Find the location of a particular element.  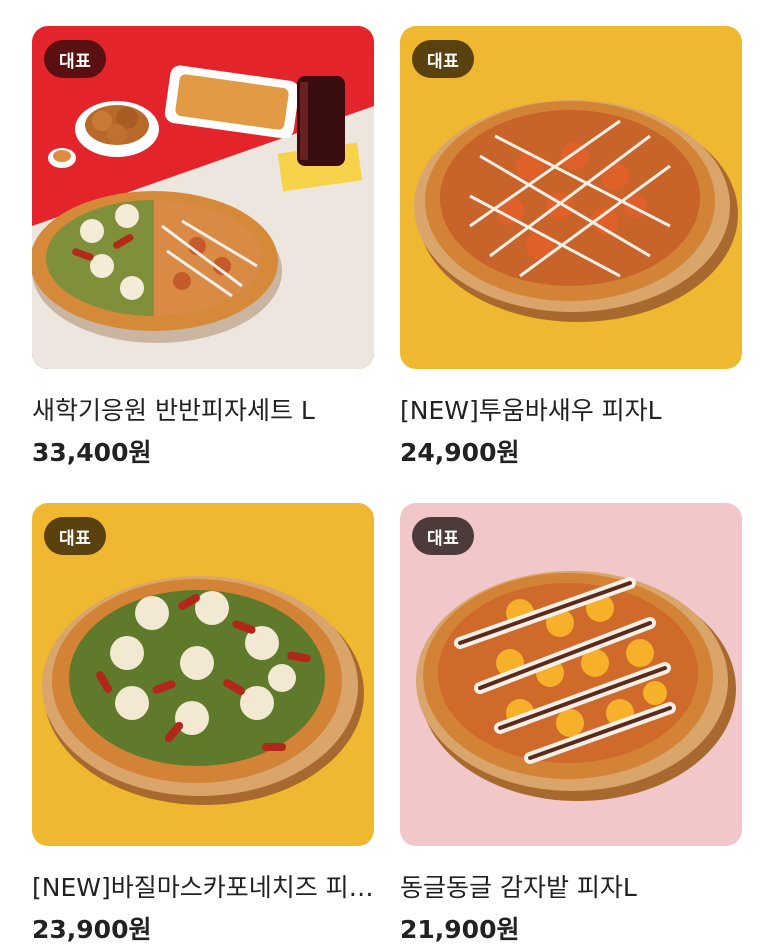

product-price: 24,900원 is located at coordinates (460, 452).